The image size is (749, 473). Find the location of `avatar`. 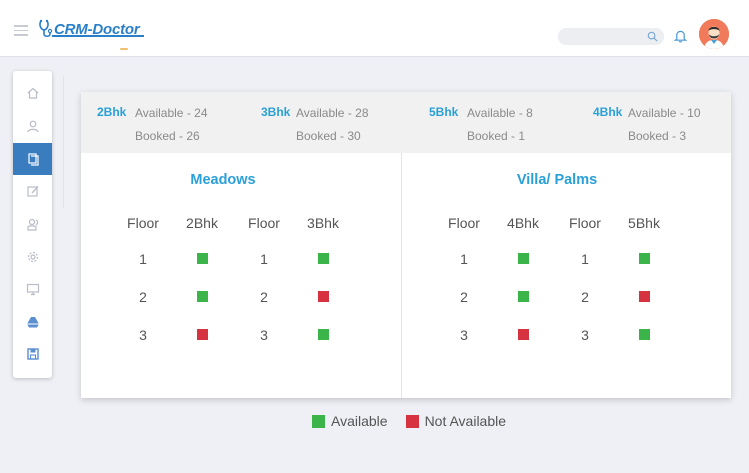

avatar is located at coordinates (714, 34).